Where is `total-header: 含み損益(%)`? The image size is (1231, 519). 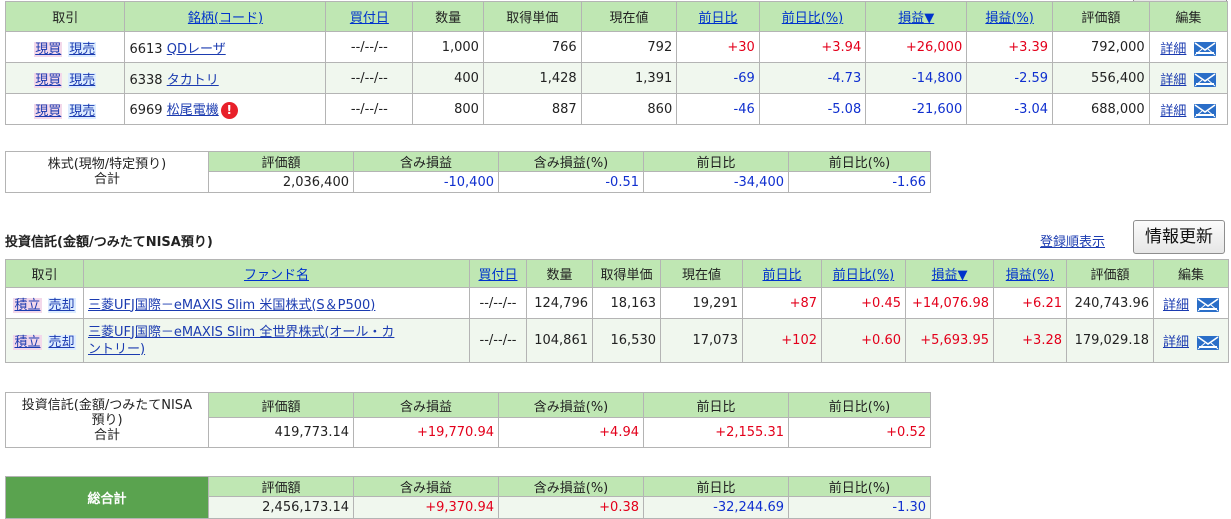
total-header: 含み損益(%) is located at coordinates (571, 486).